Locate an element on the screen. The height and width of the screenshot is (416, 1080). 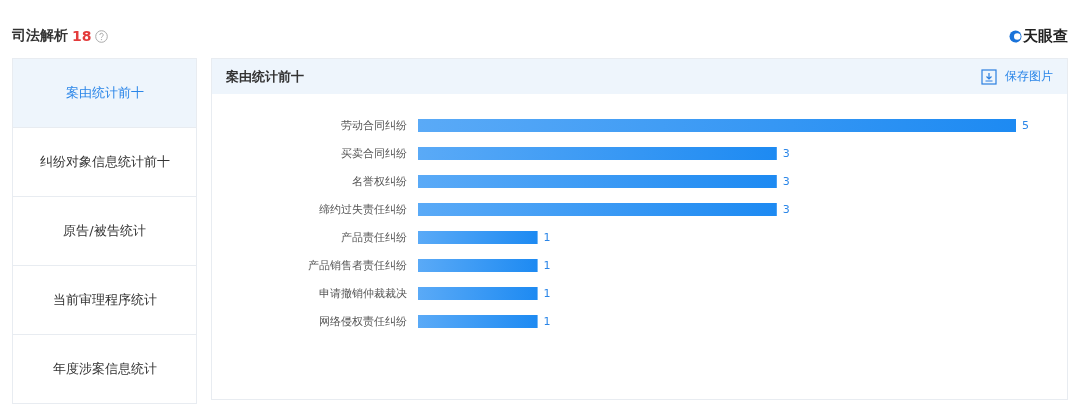
save-image-button: 保存图片 is located at coordinates (1017, 76).